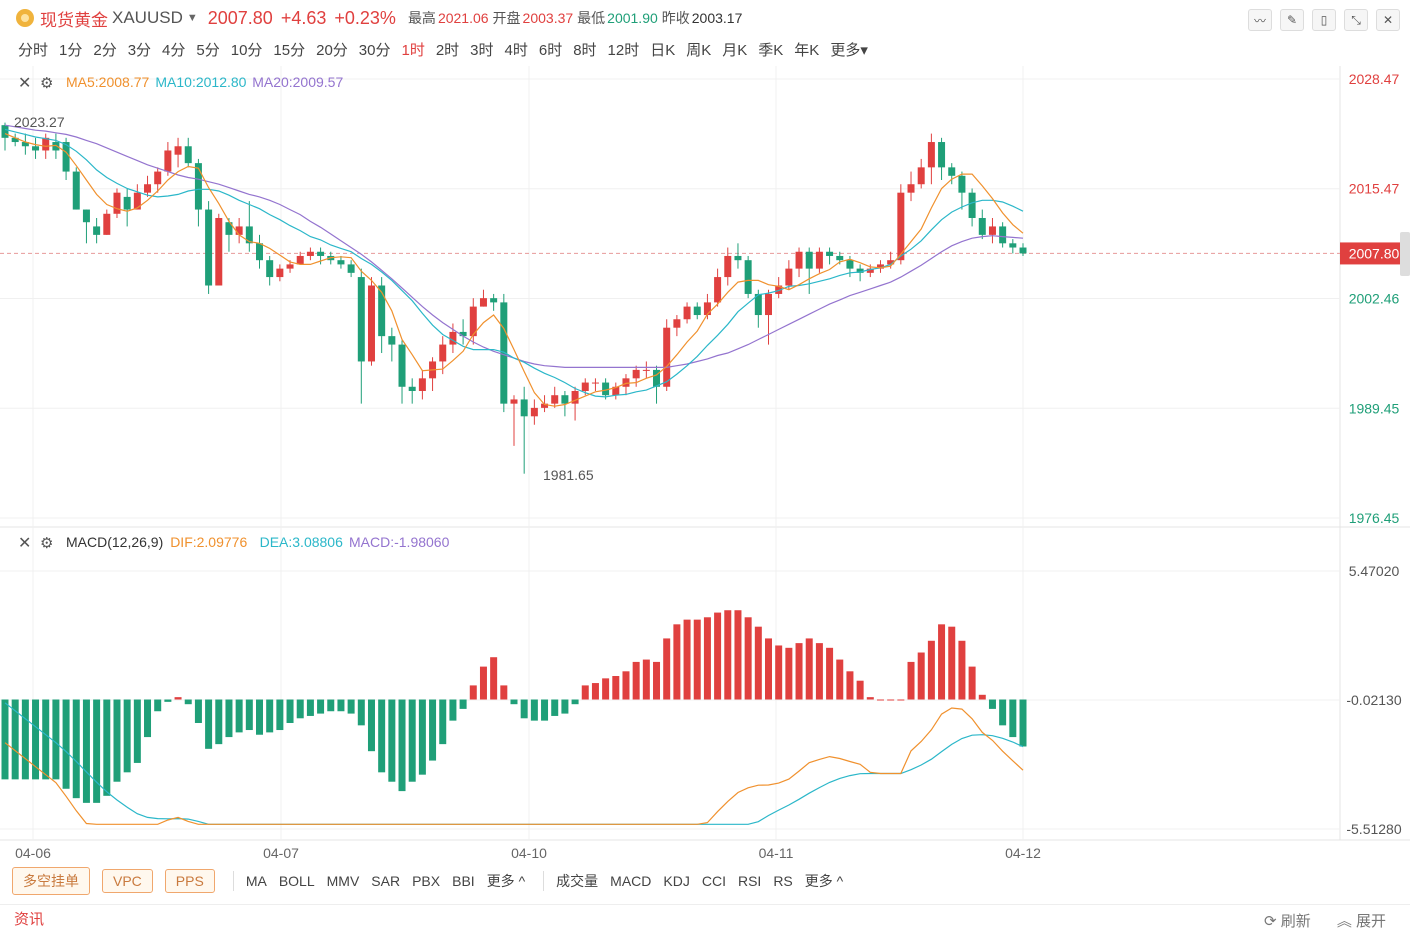 This screenshot has height=937, width=1410. Describe the element at coordinates (463, 881) in the screenshot. I see `main-indicator-5: BBI` at that location.